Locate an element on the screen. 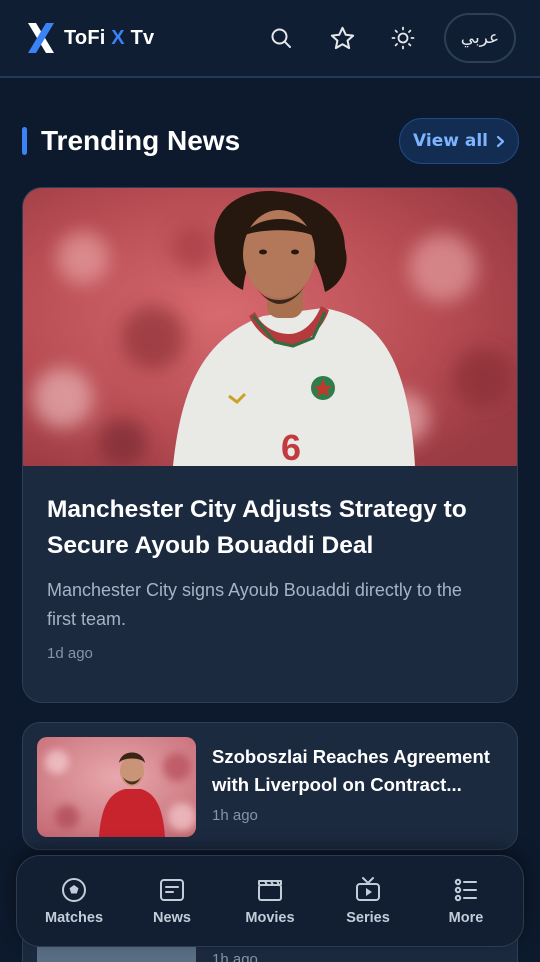 Image resolution: width=540 pixels, height=962 pixels. logo-x-icon is located at coordinates (41, 38).